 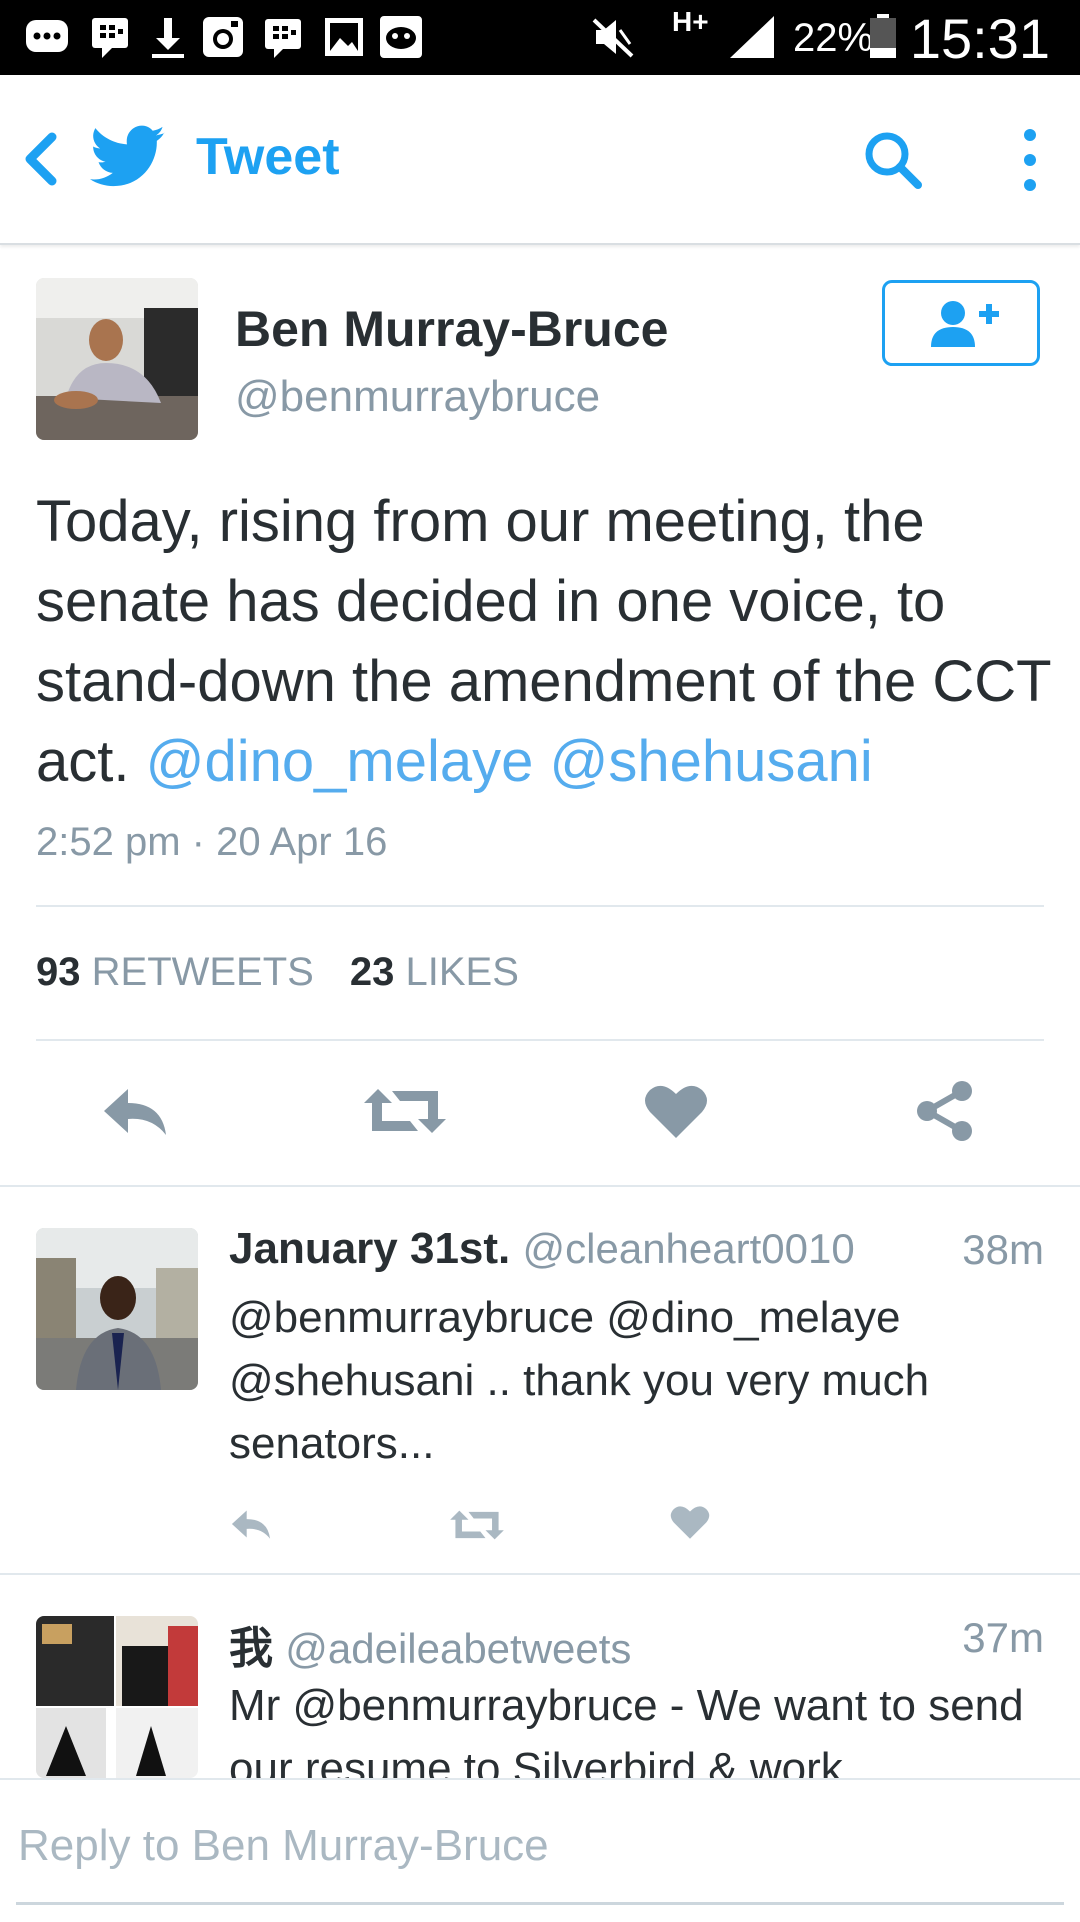 What do you see at coordinates (688, 1248) in the screenshot?
I see `reply-author-handle: @cleanheart0010` at bounding box center [688, 1248].